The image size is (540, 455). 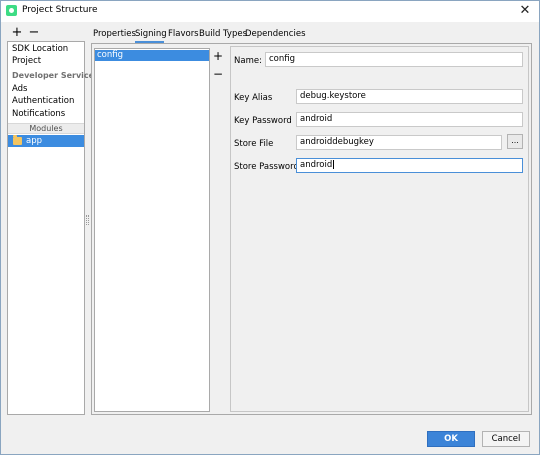 I want to click on name-field: config, so click(x=394, y=59).